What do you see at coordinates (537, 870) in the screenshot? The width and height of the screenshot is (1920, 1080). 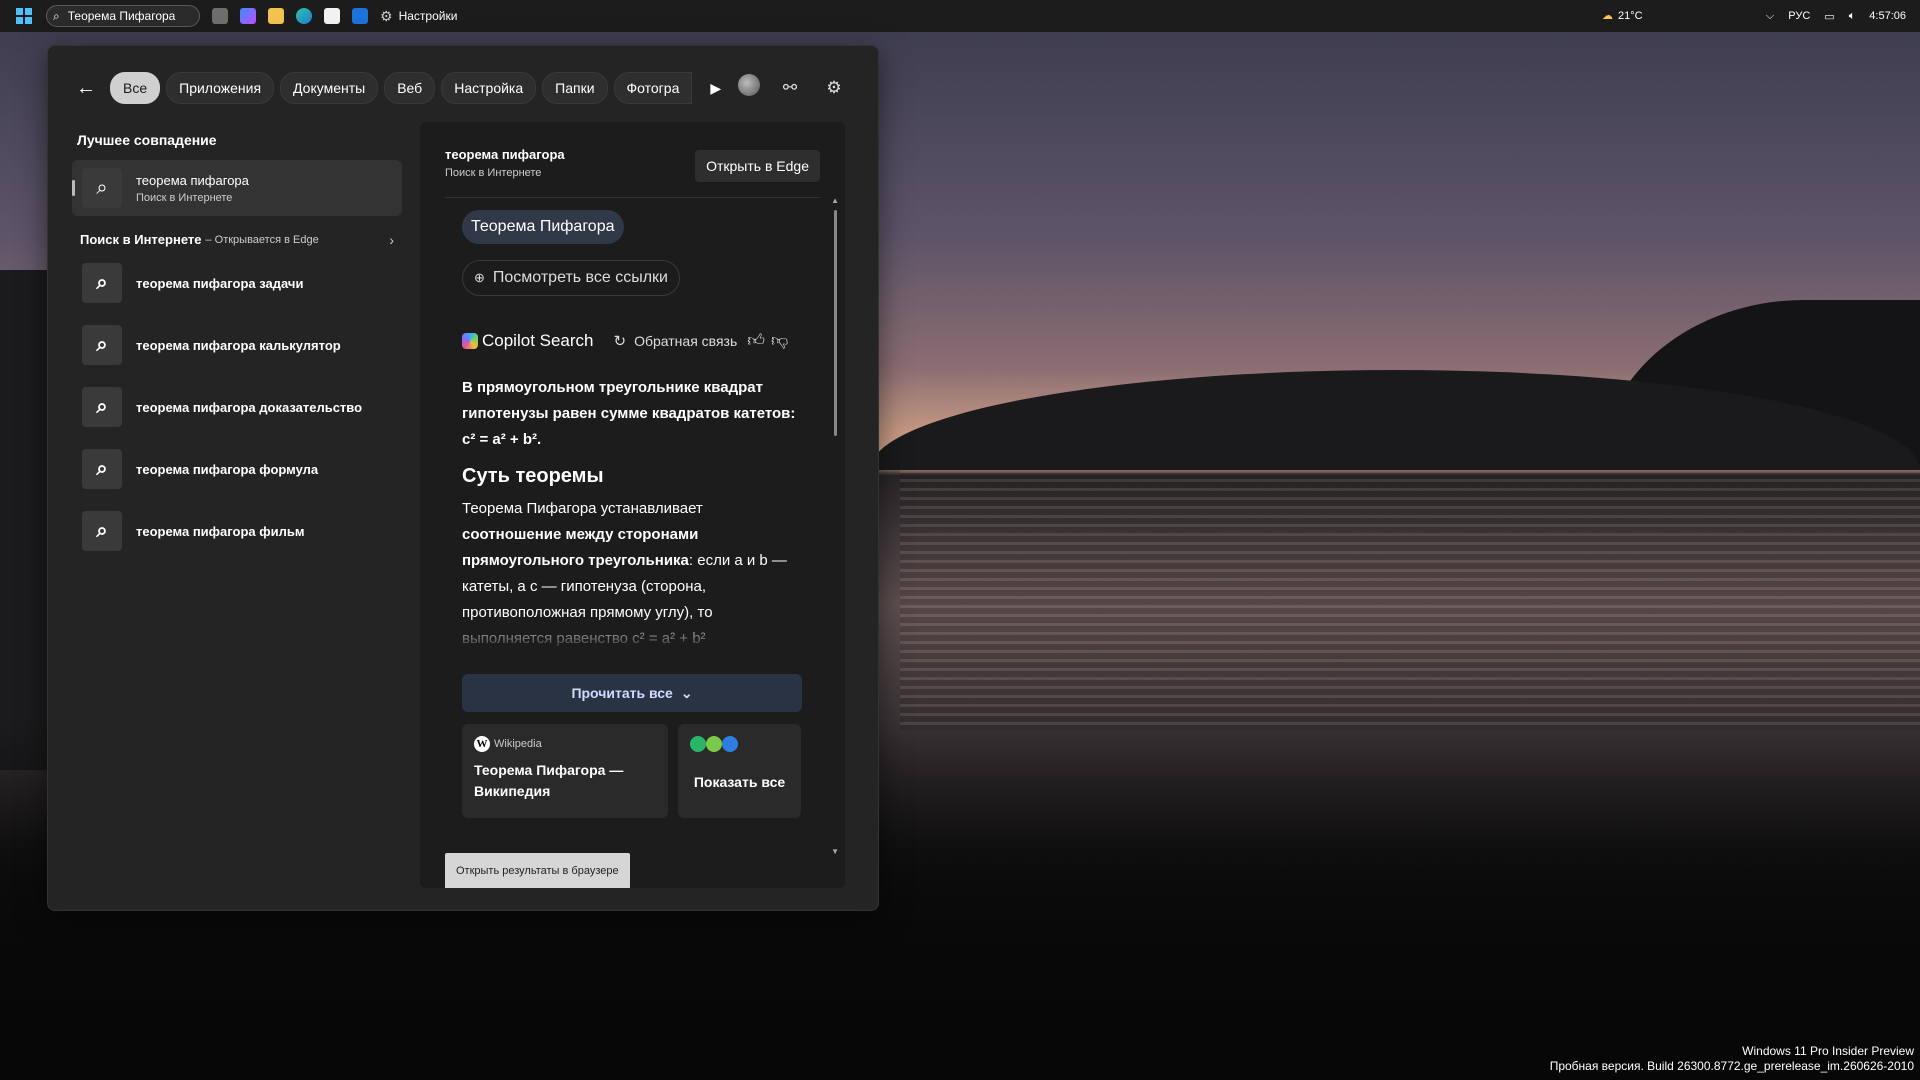 I see `open-in-browser-button: Открыть результаты в браузере` at bounding box center [537, 870].